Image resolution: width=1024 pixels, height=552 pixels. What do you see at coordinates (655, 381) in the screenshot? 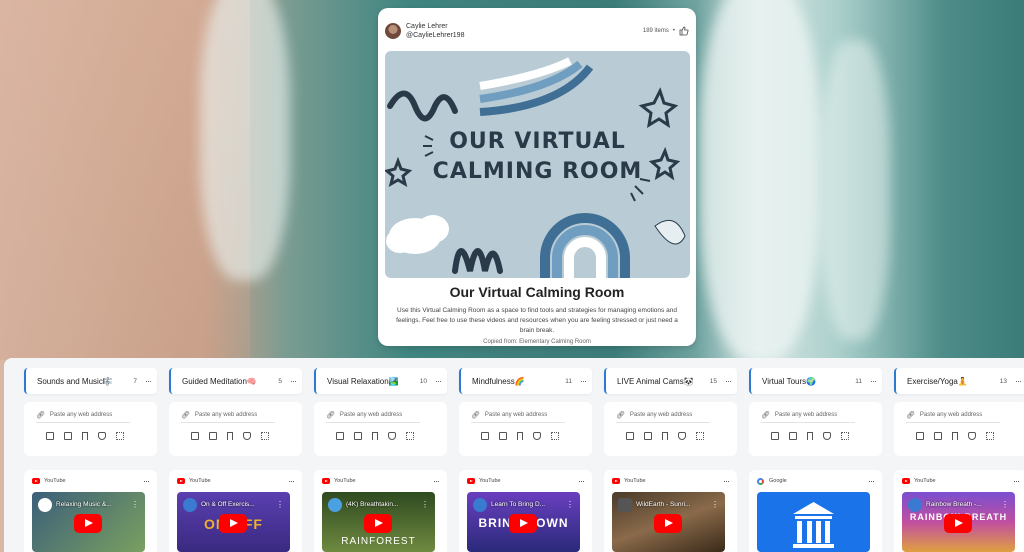
I see `column-title: LIVE Animal Cams🐼` at bounding box center [655, 381].